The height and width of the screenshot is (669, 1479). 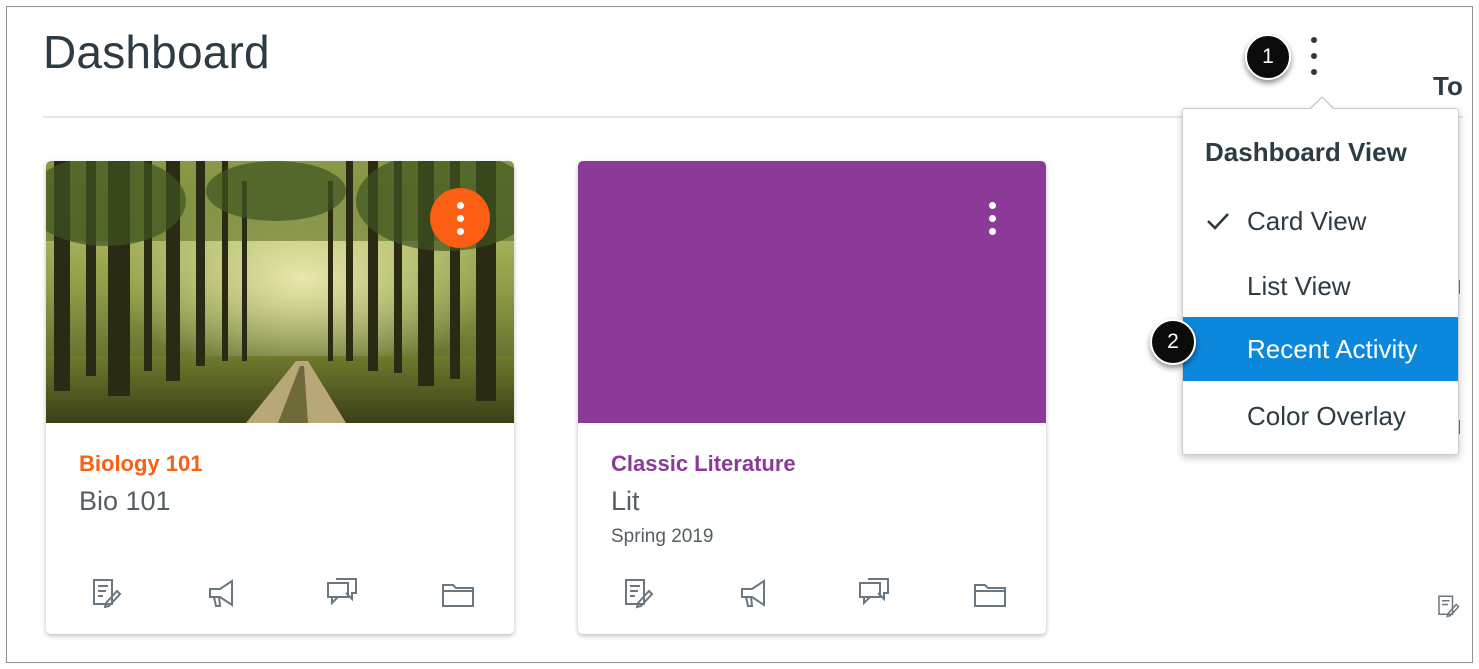 I want to click on course-name: Biology 101, so click(x=140, y=464).